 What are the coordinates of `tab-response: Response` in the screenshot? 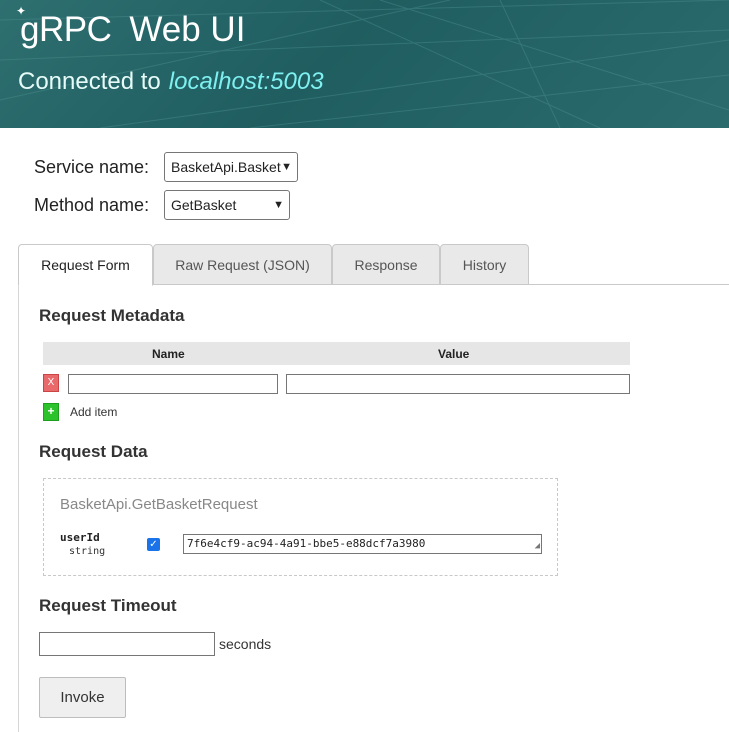 It's located at (386, 264).